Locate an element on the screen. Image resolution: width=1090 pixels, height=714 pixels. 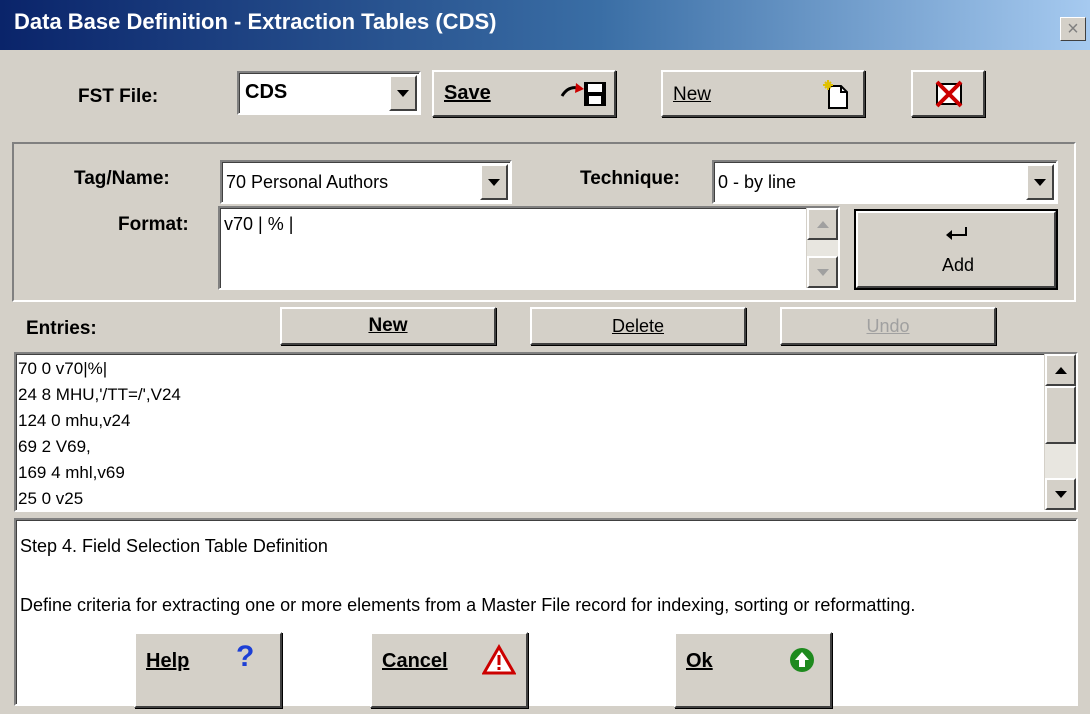
save-button: Save is located at coordinates (524, 93).